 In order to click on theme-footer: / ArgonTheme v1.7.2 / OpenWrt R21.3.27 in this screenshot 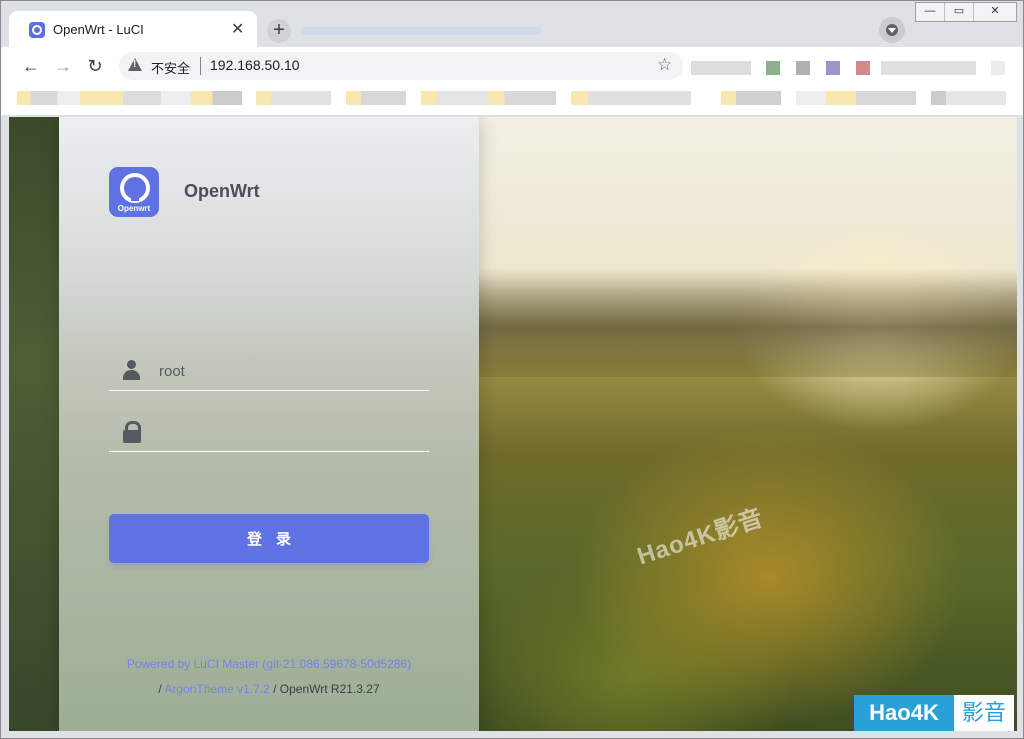, I will do `click(269, 689)`.